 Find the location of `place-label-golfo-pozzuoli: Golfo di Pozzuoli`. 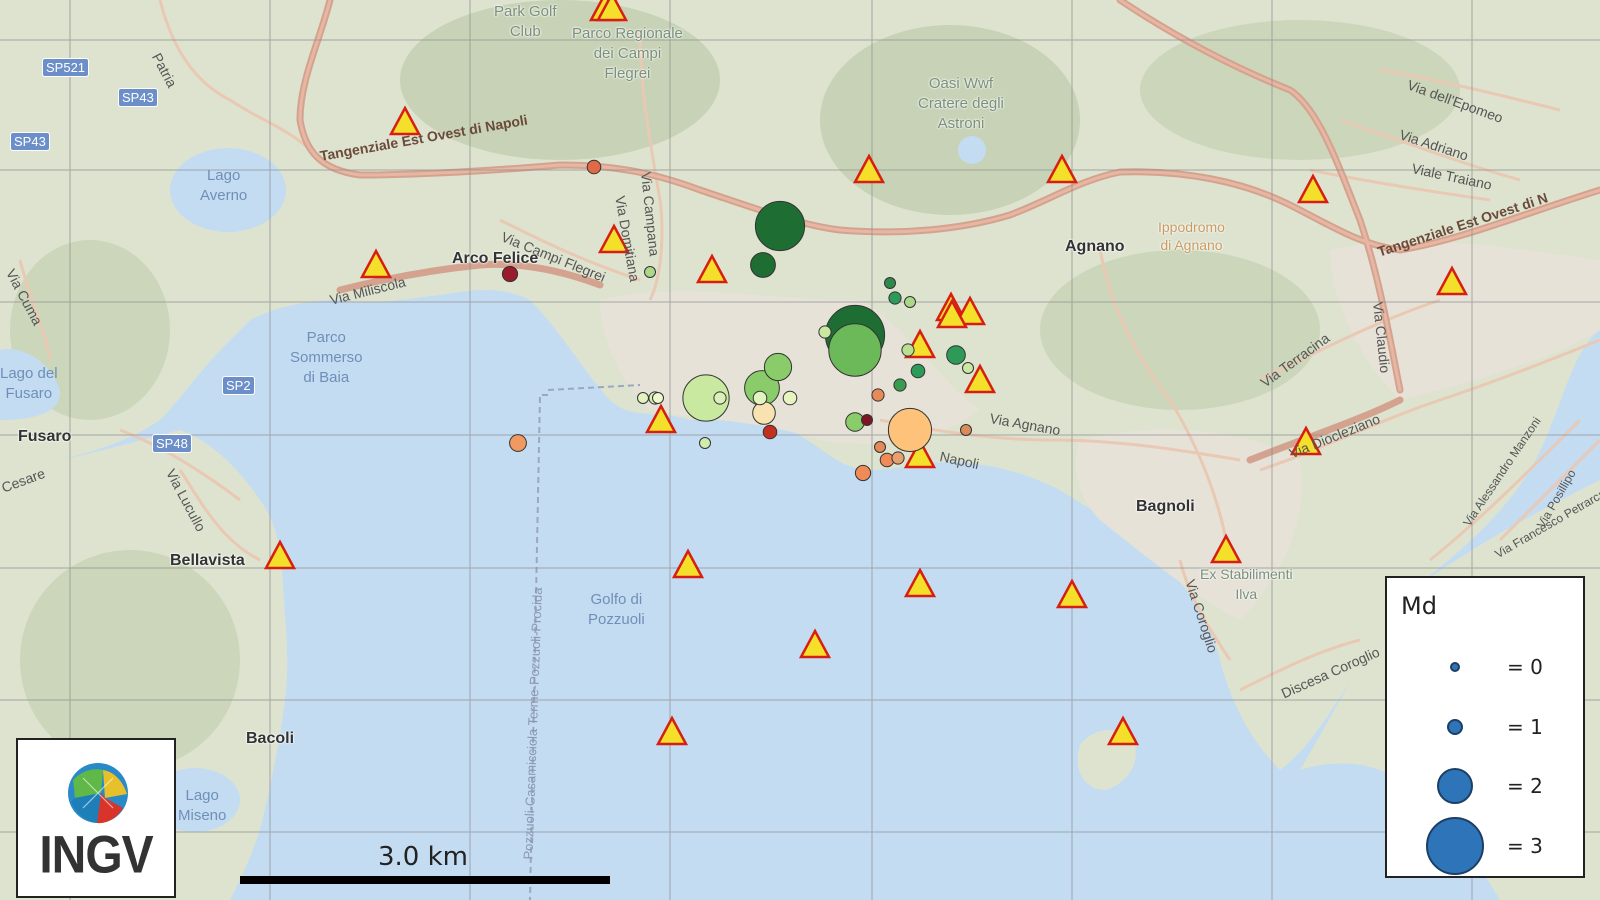

place-label-golfo-pozzuoli: Golfo di Pozzuoli is located at coordinates (616, 609).